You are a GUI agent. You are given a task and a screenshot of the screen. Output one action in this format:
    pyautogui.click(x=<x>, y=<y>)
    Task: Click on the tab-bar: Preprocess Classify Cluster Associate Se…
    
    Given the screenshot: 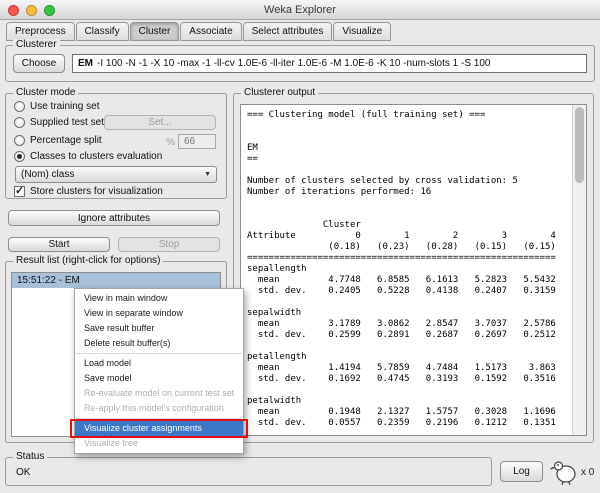 What is the action you would take?
    pyautogui.click(x=199, y=31)
    